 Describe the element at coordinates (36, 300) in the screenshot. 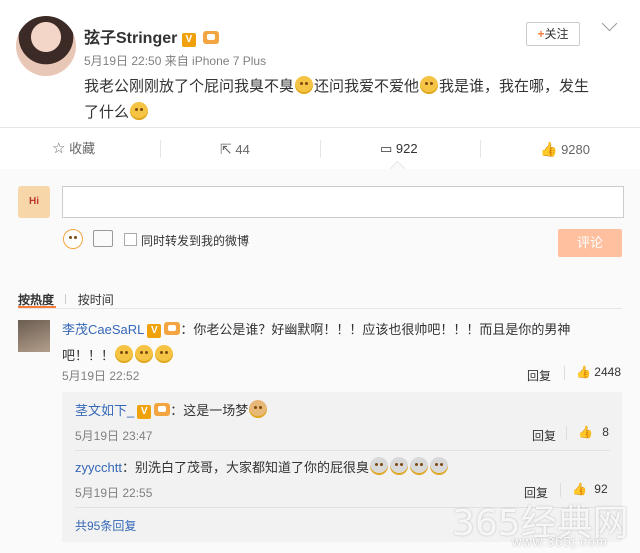

I see `sort-by-hot: 按热度` at that location.